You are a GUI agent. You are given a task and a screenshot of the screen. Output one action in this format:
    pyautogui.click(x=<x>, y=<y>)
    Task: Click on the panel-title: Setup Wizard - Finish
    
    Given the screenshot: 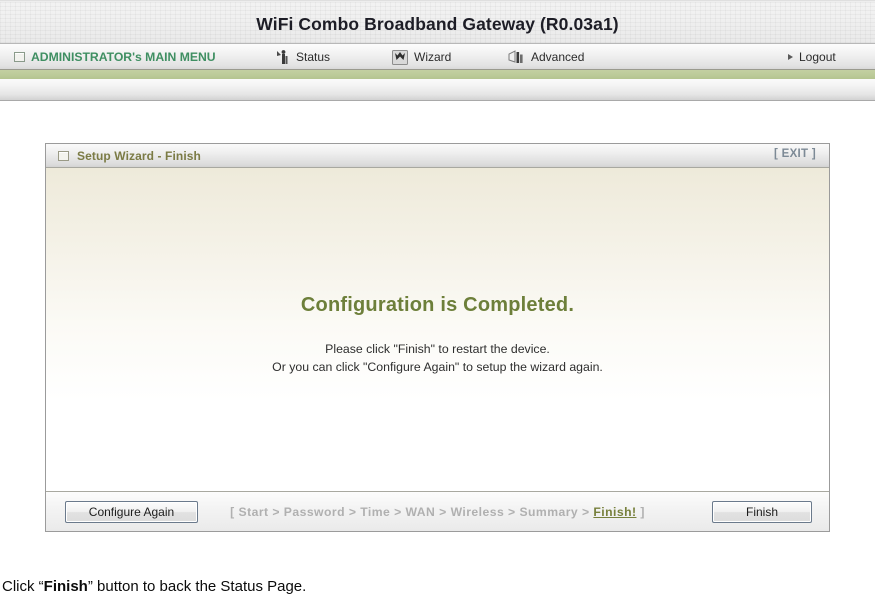 What is the action you would take?
    pyautogui.click(x=139, y=155)
    